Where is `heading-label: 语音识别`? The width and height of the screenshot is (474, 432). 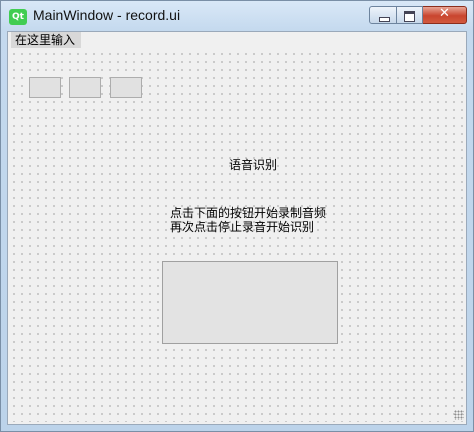 heading-label: 语音识别 is located at coordinates (253, 165).